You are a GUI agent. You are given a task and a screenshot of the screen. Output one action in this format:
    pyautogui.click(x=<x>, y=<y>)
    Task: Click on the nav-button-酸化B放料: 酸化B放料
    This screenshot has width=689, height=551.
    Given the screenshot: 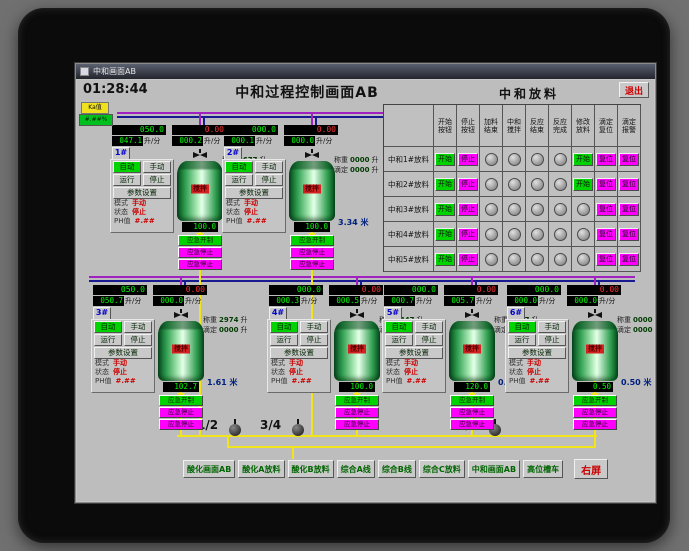 What is the action you would take?
    pyautogui.click(x=310, y=469)
    